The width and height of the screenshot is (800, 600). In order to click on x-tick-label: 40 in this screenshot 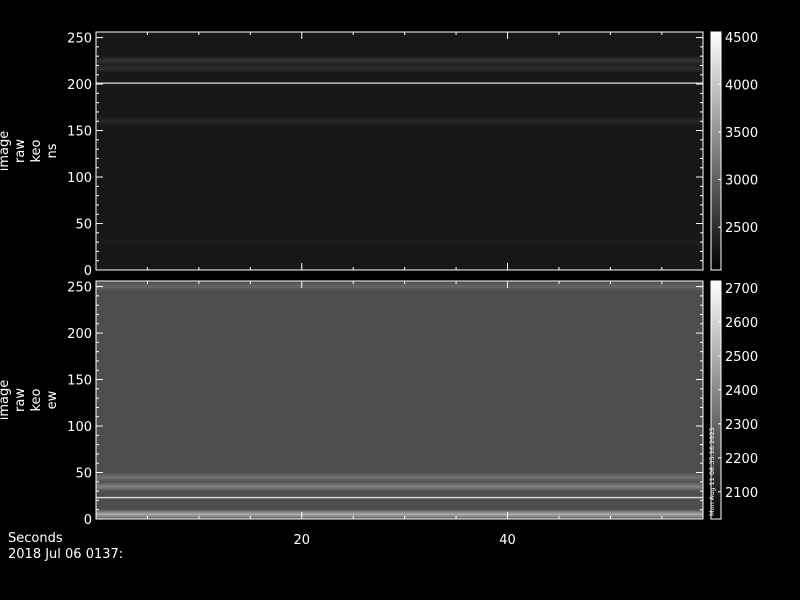, I will do `click(507, 540)`.